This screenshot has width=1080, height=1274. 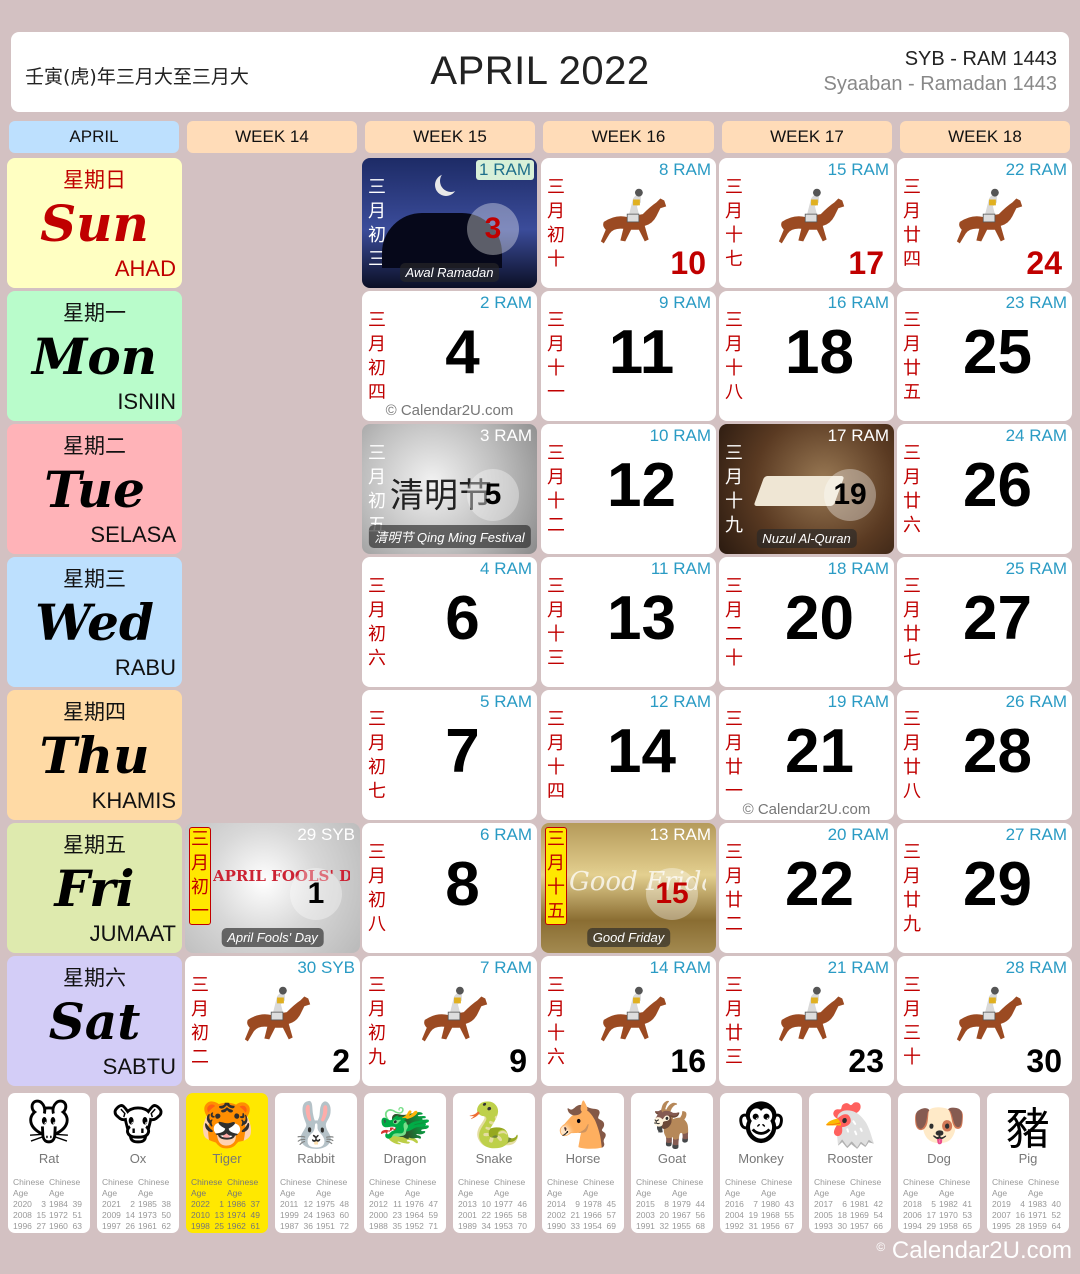 I want to click on day-number: 16, so click(x=688, y=1061).